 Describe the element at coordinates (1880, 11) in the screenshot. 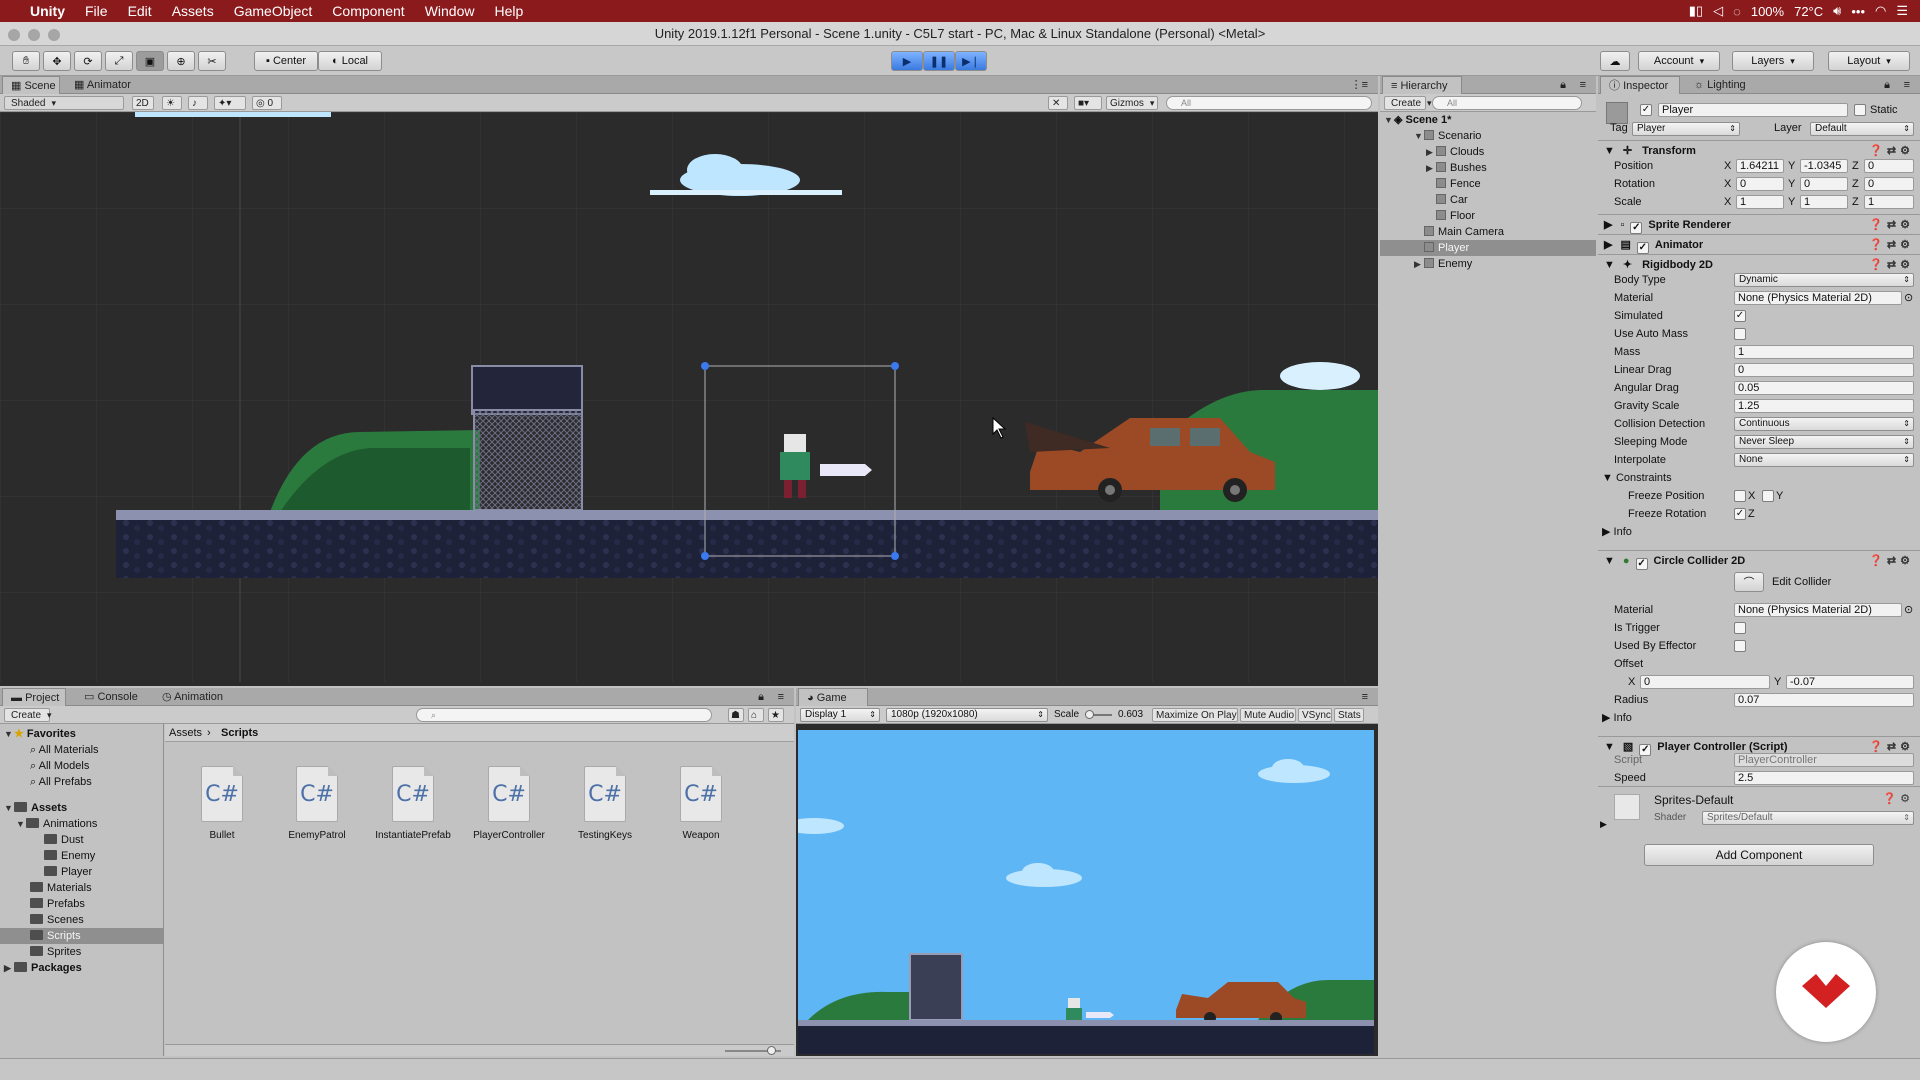

I see `wifi-icon: ◠` at that location.